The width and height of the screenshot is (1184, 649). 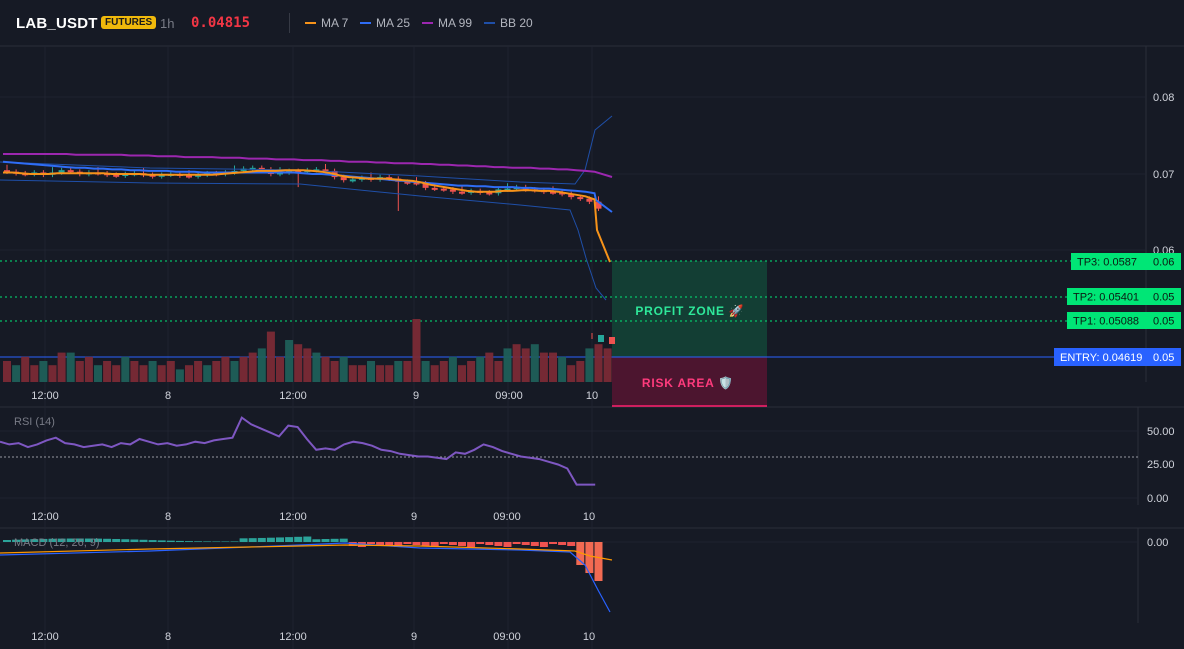 What do you see at coordinates (1161, 432) in the screenshot?
I see `rsi-tick: 50.00` at bounding box center [1161, 432].